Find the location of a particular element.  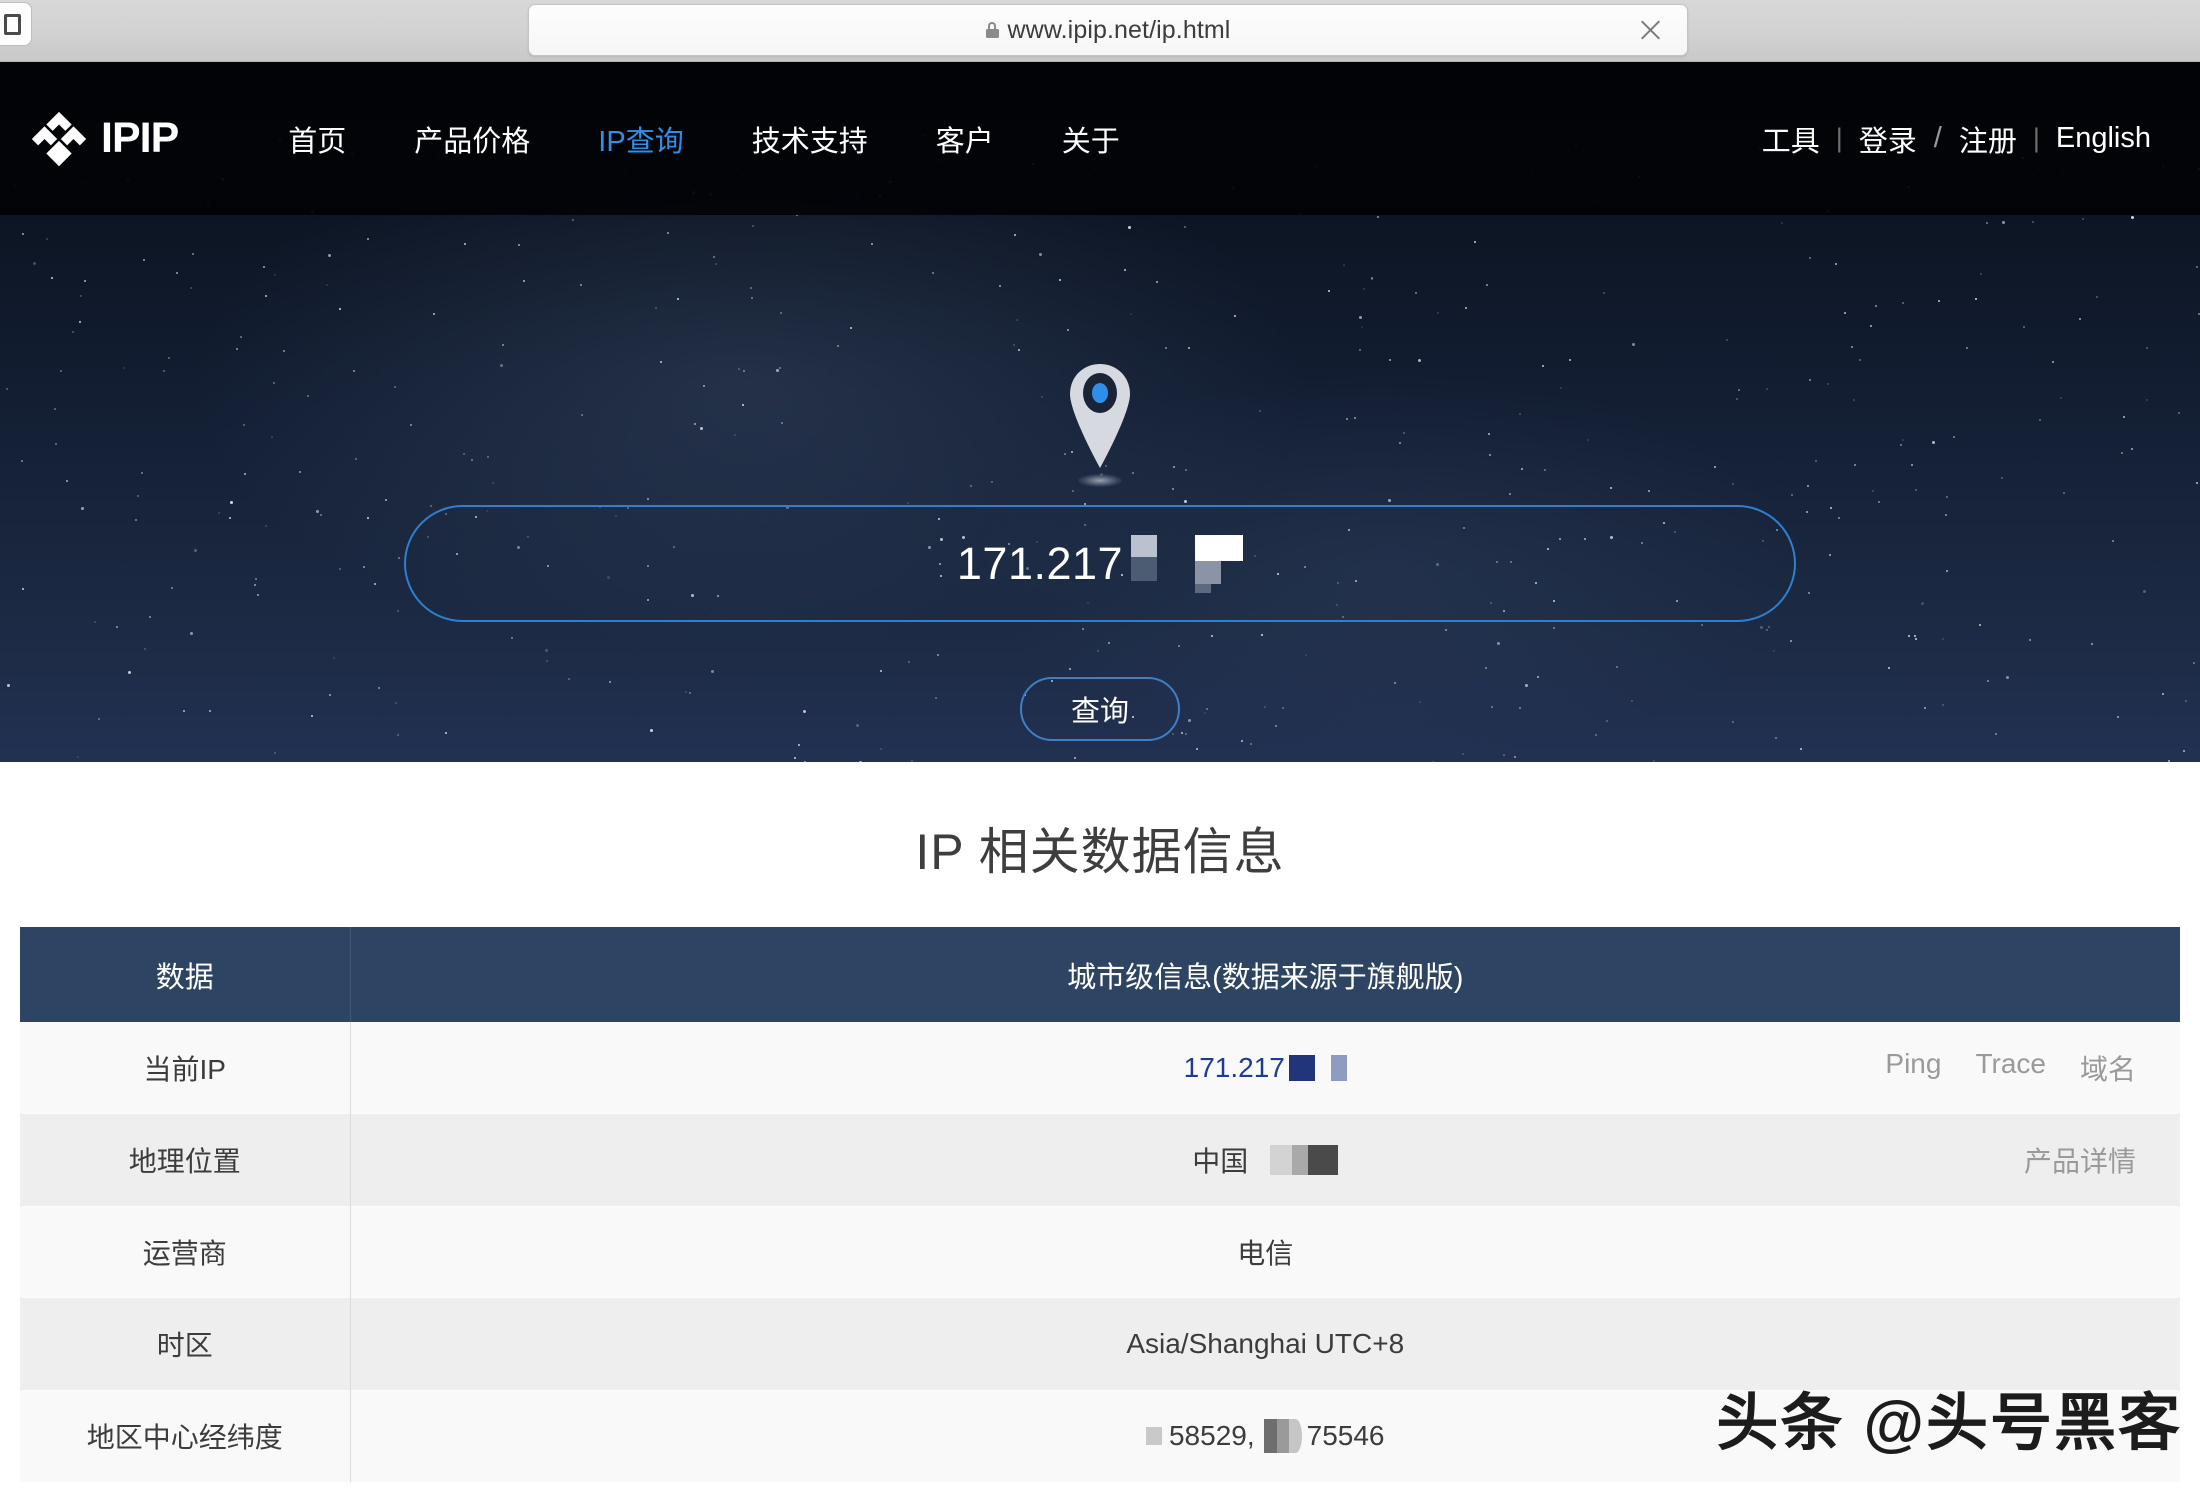

product-detail-link: 产品详情 is located at coordinates (2080, 1160).